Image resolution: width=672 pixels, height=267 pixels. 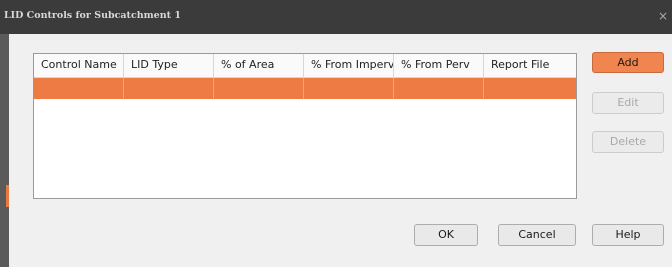 What do you see at coordinates (446, 235) in the screenshot?
I see `ok-button: OK` at bounding box center [446, 235].